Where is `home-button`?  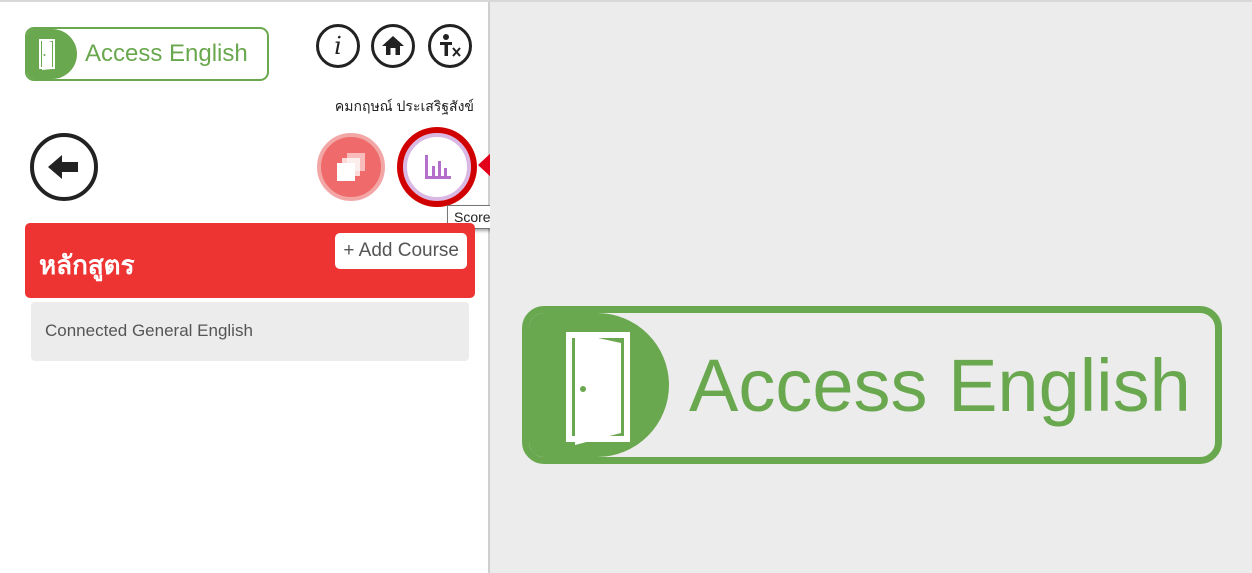
home-button is located at coordinates (393, 46).